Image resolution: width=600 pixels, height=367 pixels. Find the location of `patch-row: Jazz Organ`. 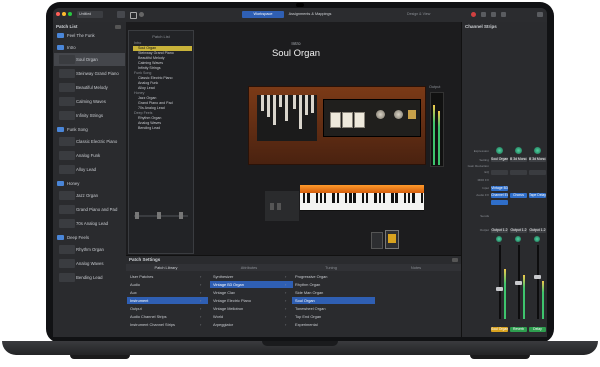

patch-row: Jazz Organ is located at coordinates (89, 195).